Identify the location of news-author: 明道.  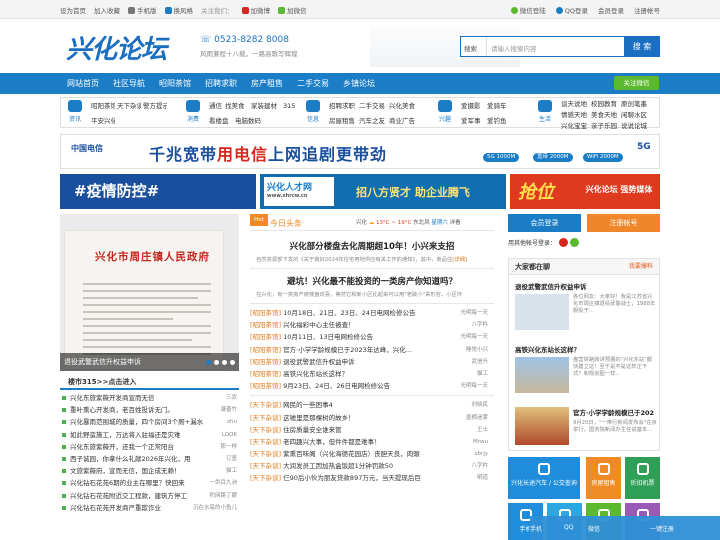
(482, 478).